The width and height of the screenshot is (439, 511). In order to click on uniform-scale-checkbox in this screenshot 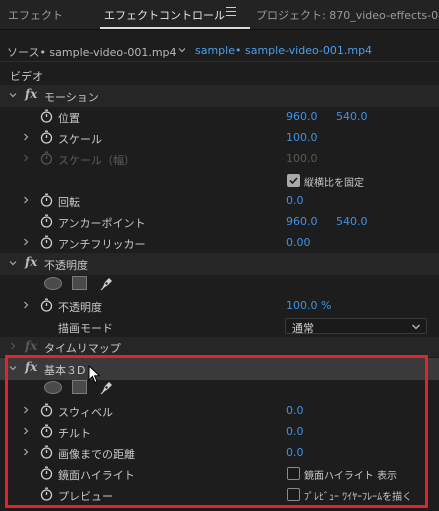, I will do `click(293, 180)`.